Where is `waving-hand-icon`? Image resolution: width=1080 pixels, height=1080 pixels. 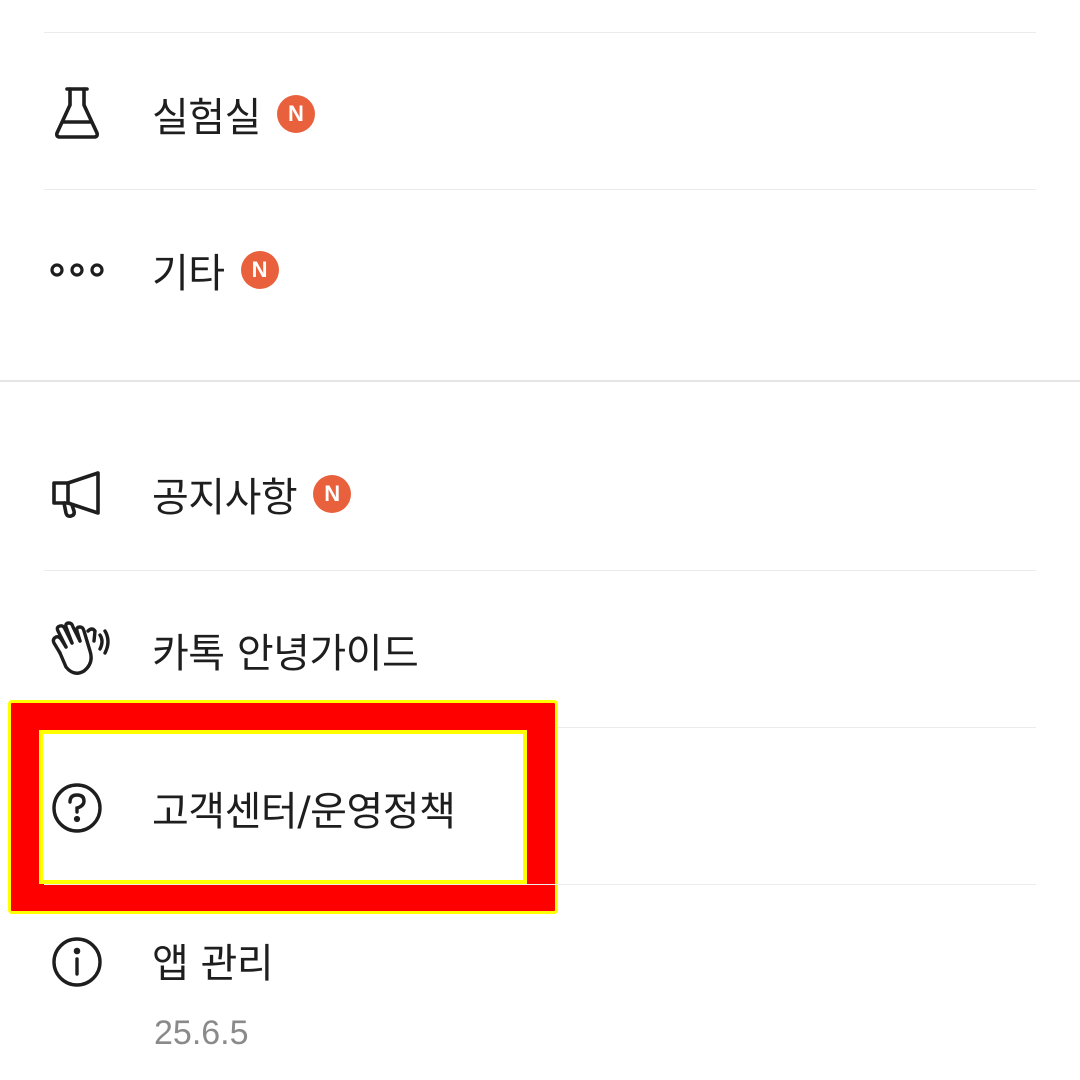 waving-hand-icon is located at coordinates (81, 648).